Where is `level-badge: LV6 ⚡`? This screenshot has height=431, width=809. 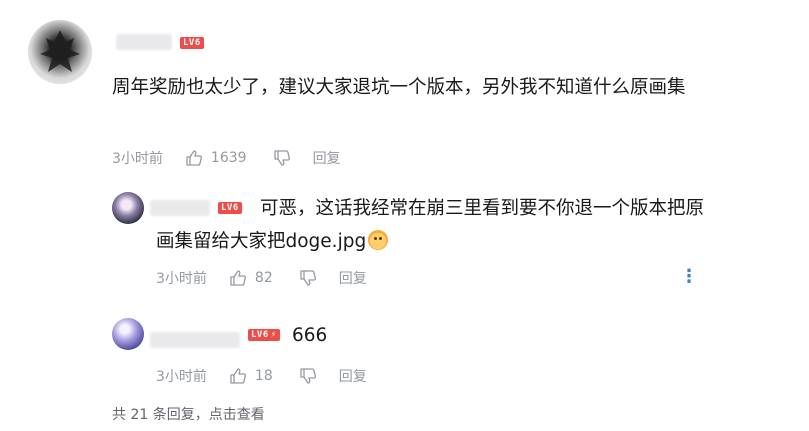 level-badge: LV6 ⚡ is located at coordinates (264, 335).